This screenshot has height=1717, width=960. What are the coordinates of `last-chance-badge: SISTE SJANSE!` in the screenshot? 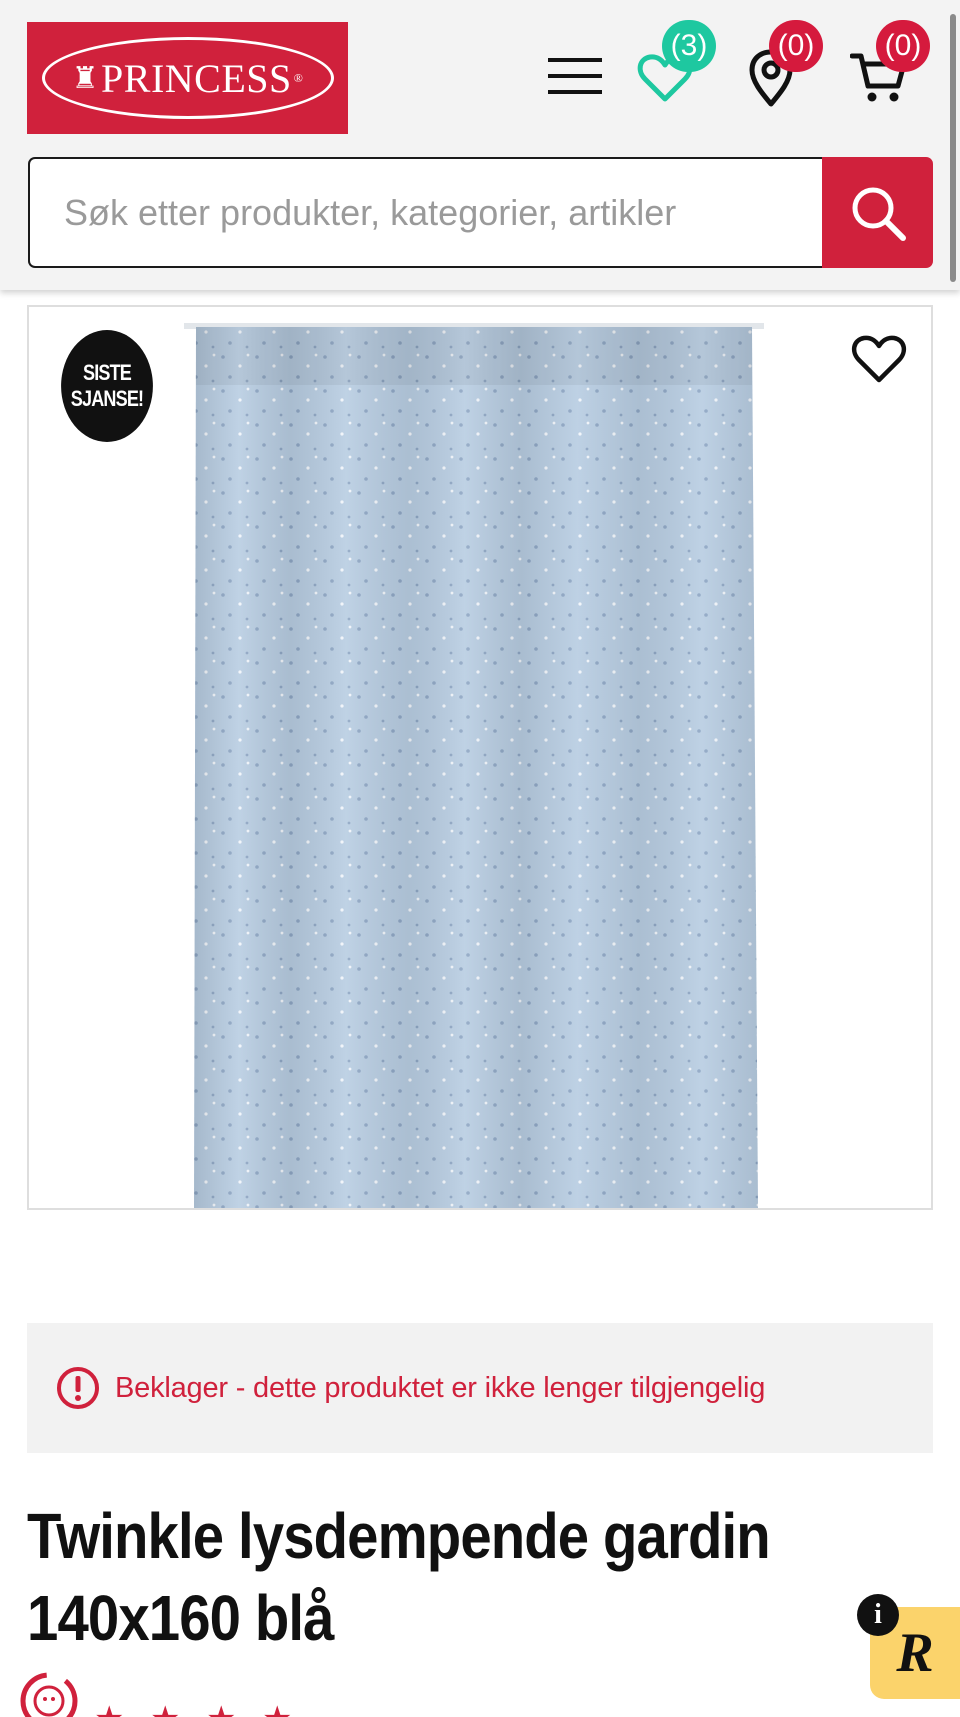 It's located at (107, 386).